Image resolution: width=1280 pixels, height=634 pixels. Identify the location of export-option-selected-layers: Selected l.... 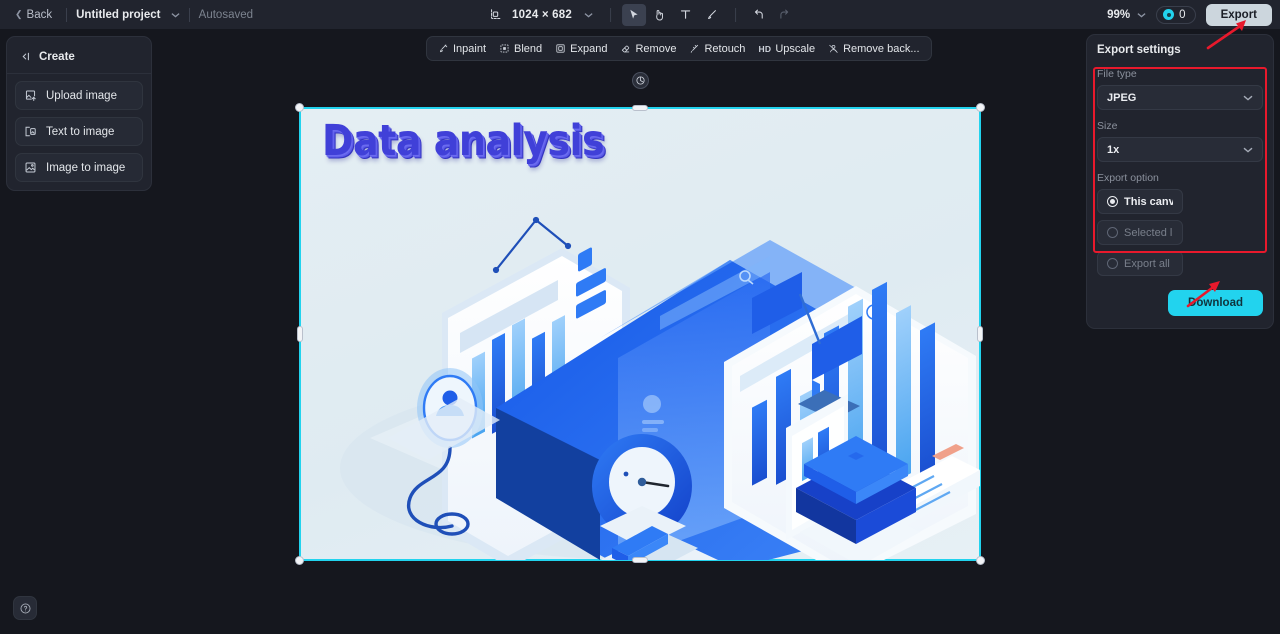
(1140, 232).